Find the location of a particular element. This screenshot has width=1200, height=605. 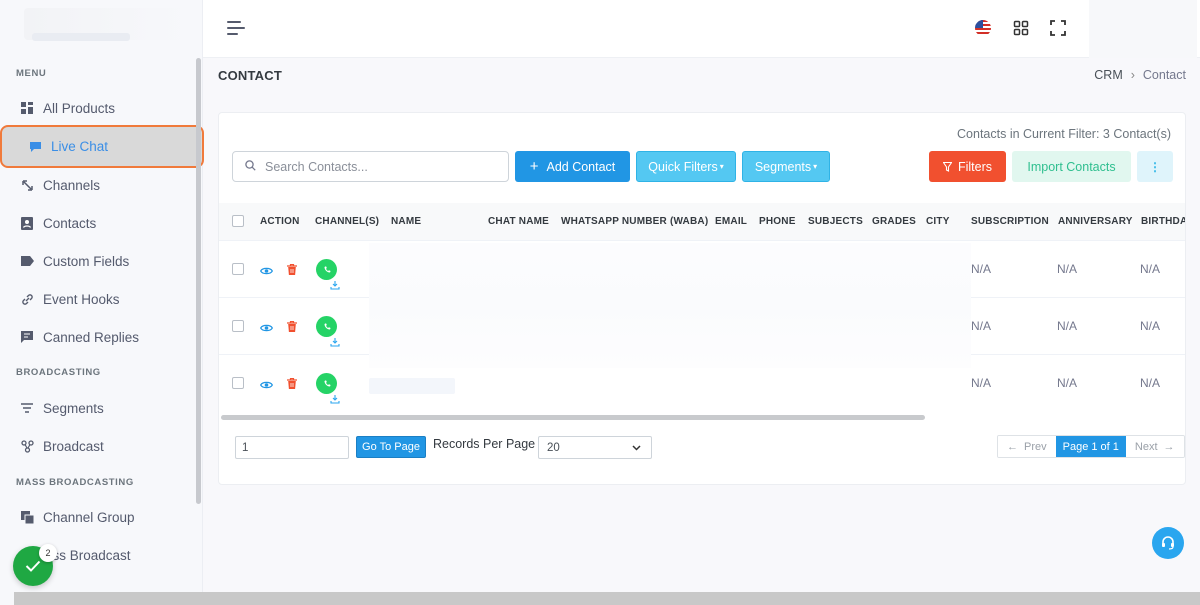

import-contacts-button: Import Contacts is located at coordinates (1071, 166).